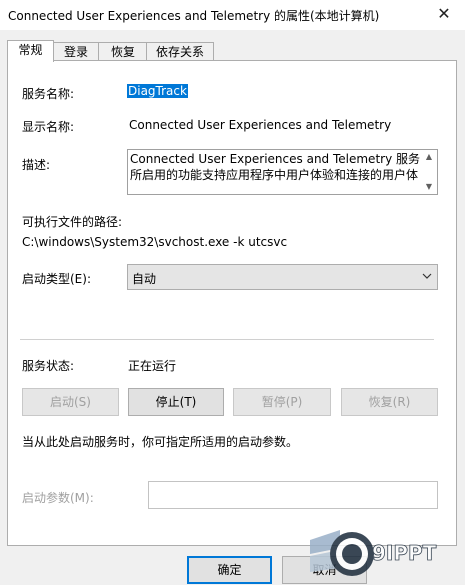  What do you see at coordinates (70, 402) in the screenshot?
I see `start-button: 启动(S)` at bounding box center [70, 402].